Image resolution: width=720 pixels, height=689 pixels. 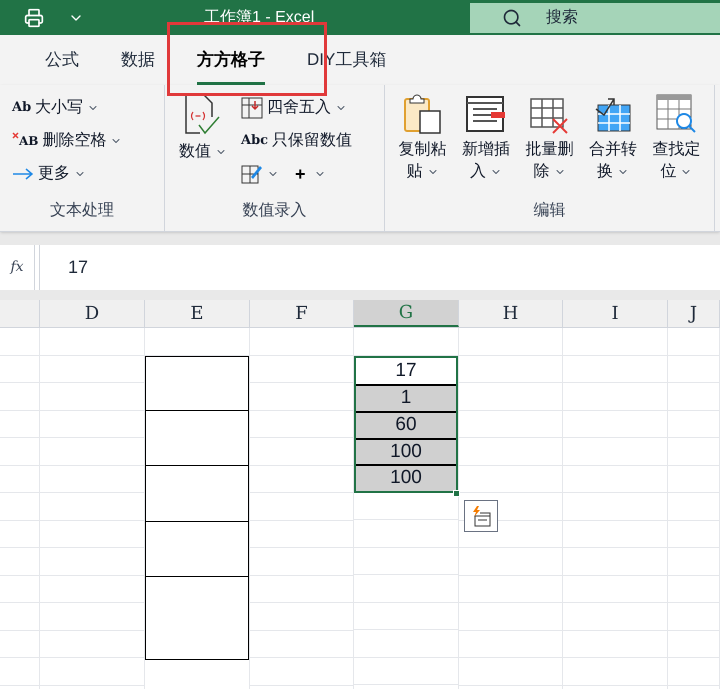 What do you see at coordinates (197, 313) in the screenshot?
I see `column-header: E` at bounding box center [197, 313].